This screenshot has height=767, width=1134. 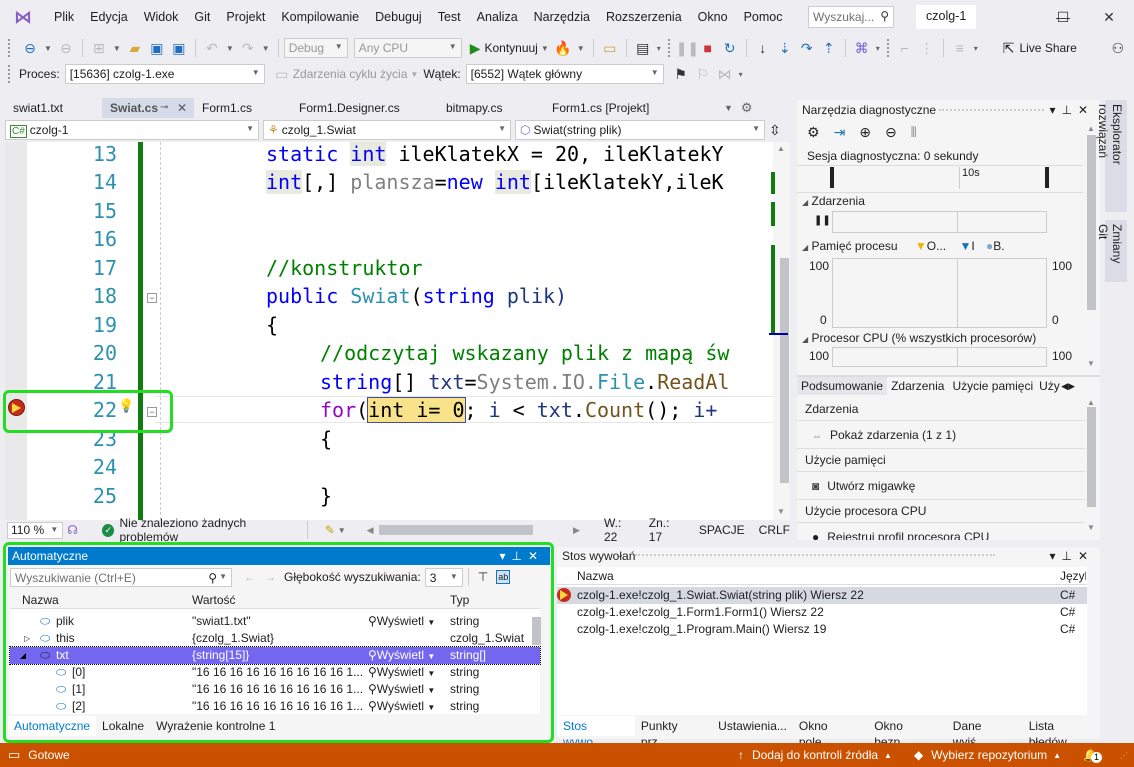 What do you see at coordinates (164, 108) in the screenshot?
I see `pin-icon: ⊸` at bounding box center [164, 108].